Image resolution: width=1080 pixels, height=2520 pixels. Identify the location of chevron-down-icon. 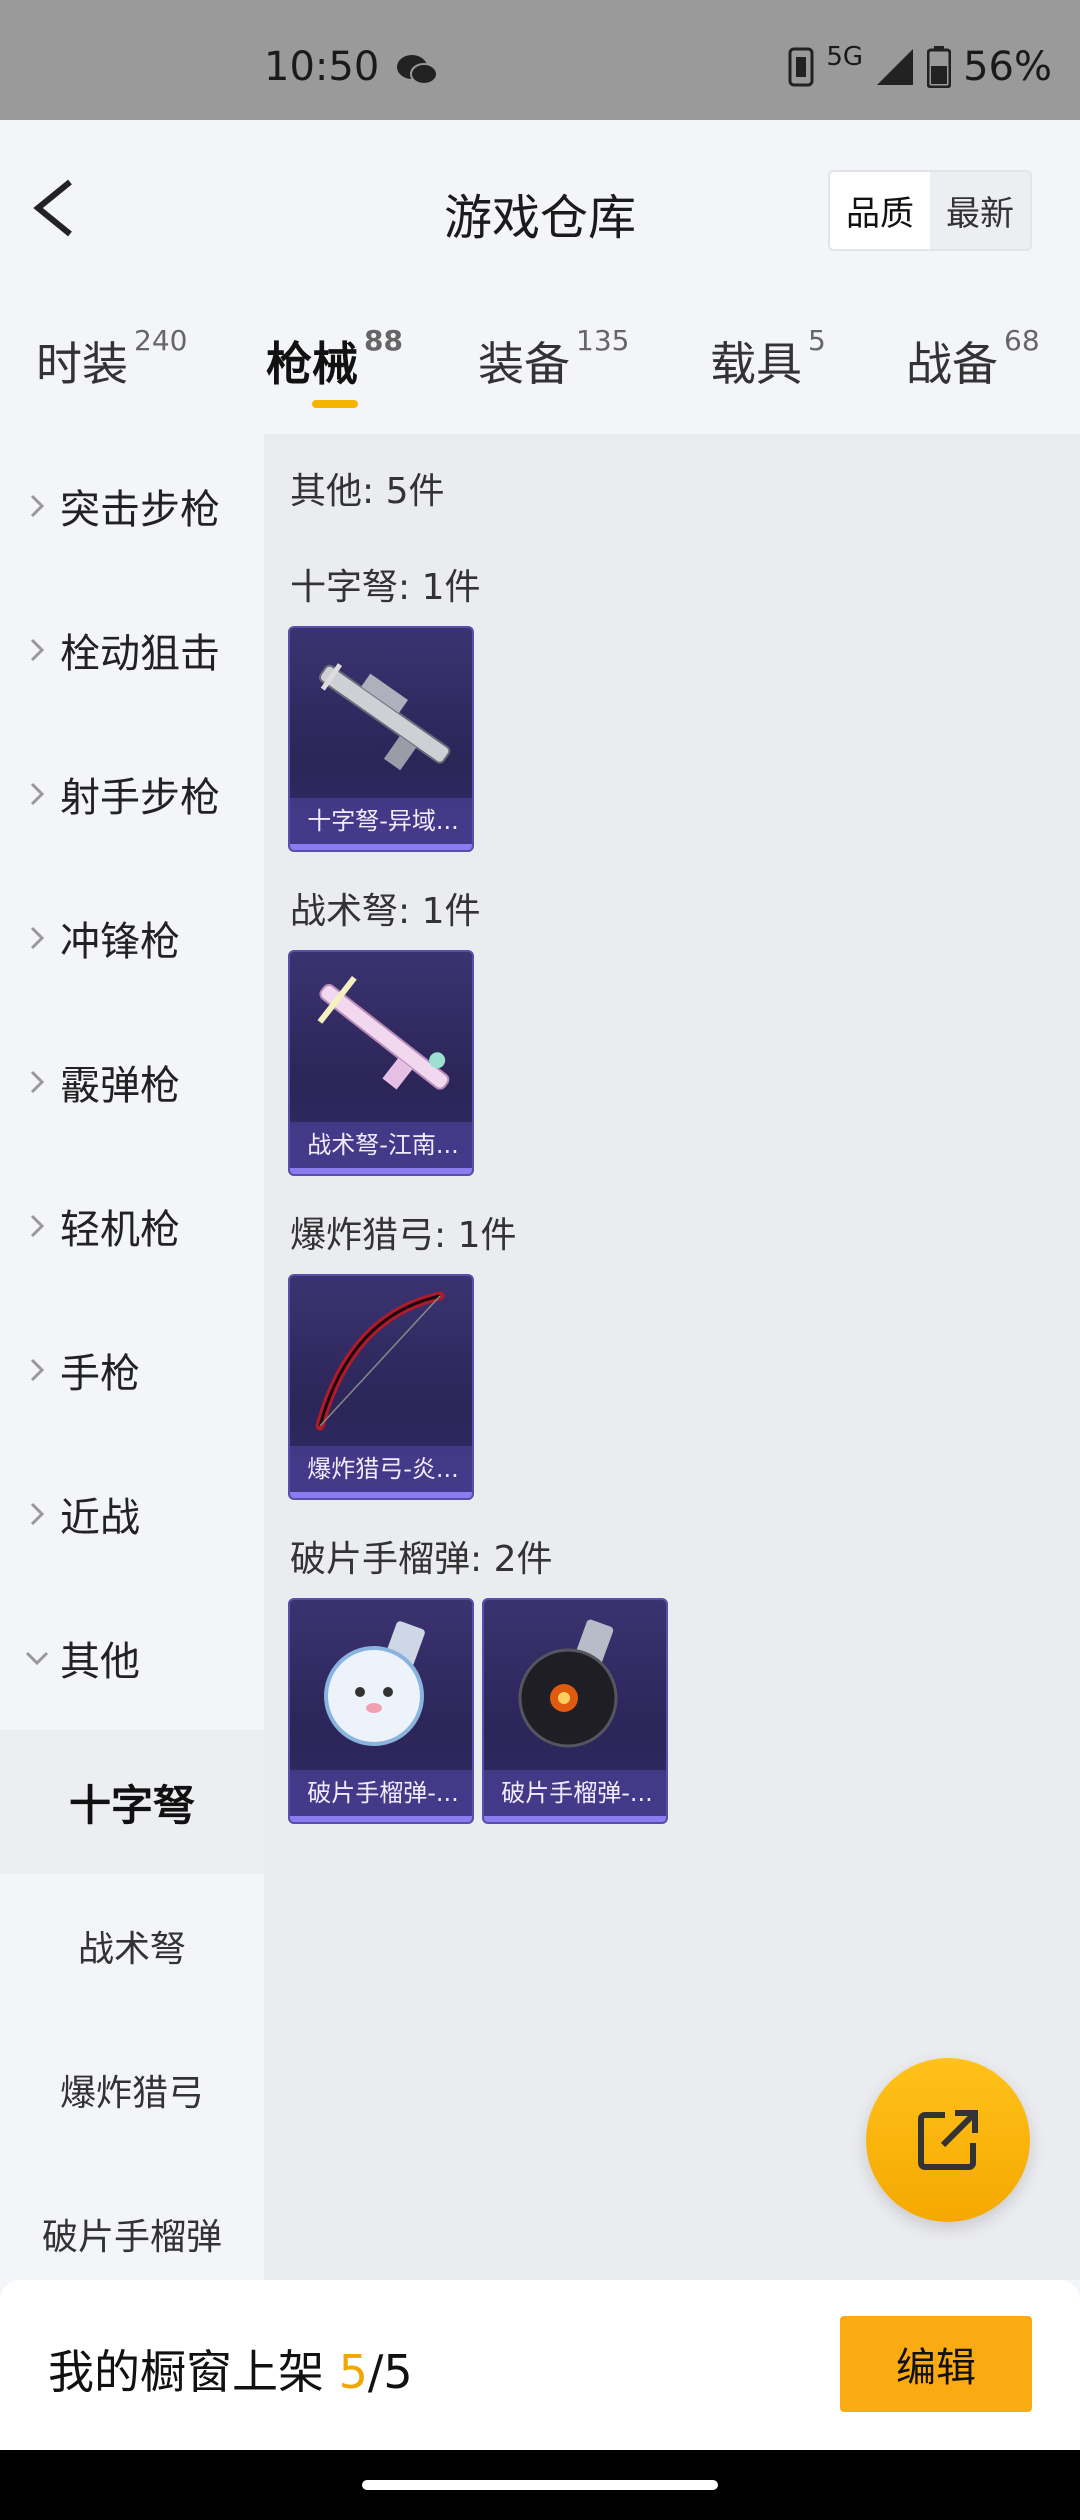
(37, 1658).